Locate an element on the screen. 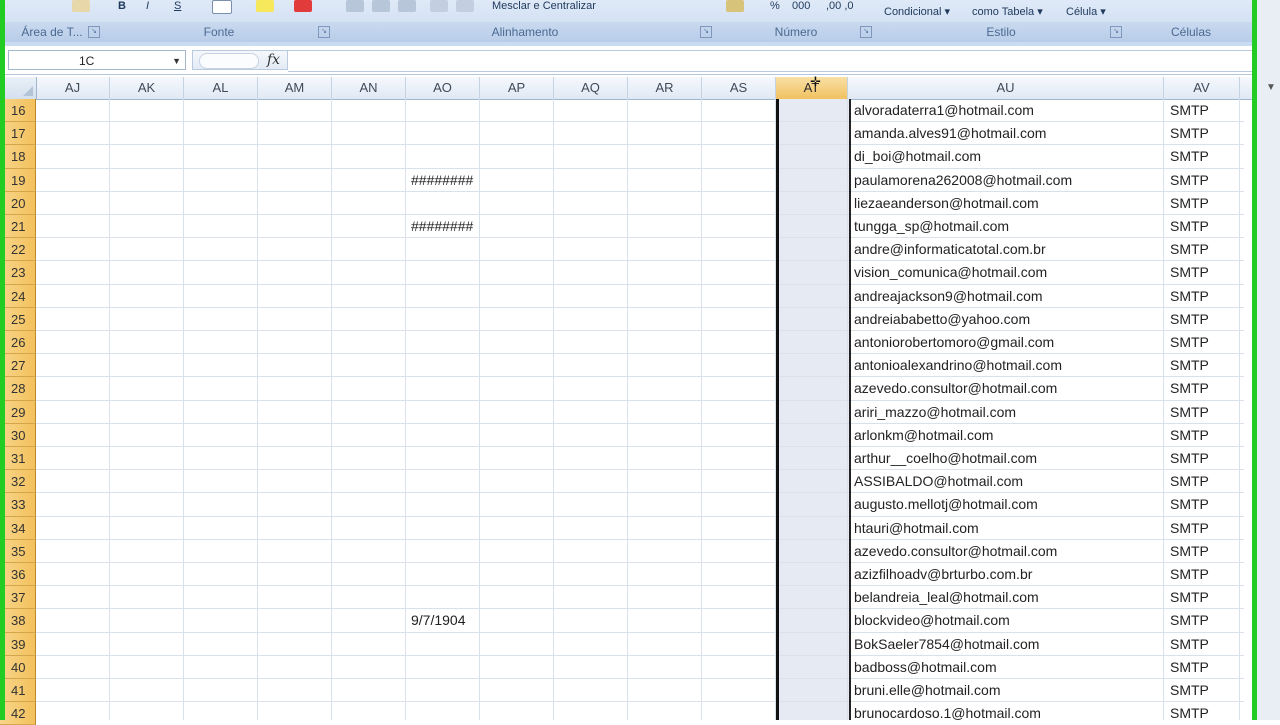  row-header-21: 21 is located at coordinates (18, 227).